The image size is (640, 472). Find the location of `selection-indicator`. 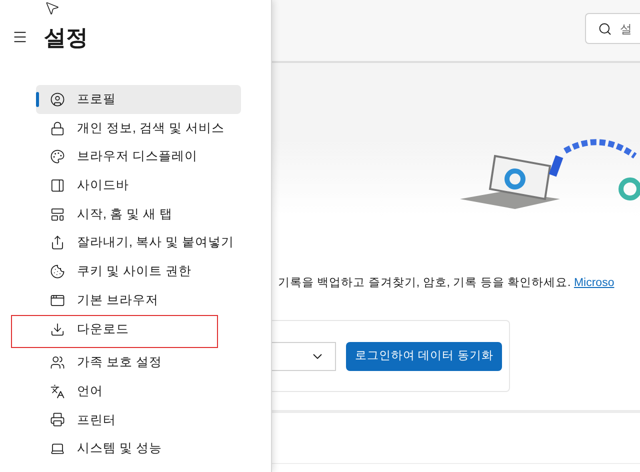

selection-indicator is located at coordinates (37, 99).